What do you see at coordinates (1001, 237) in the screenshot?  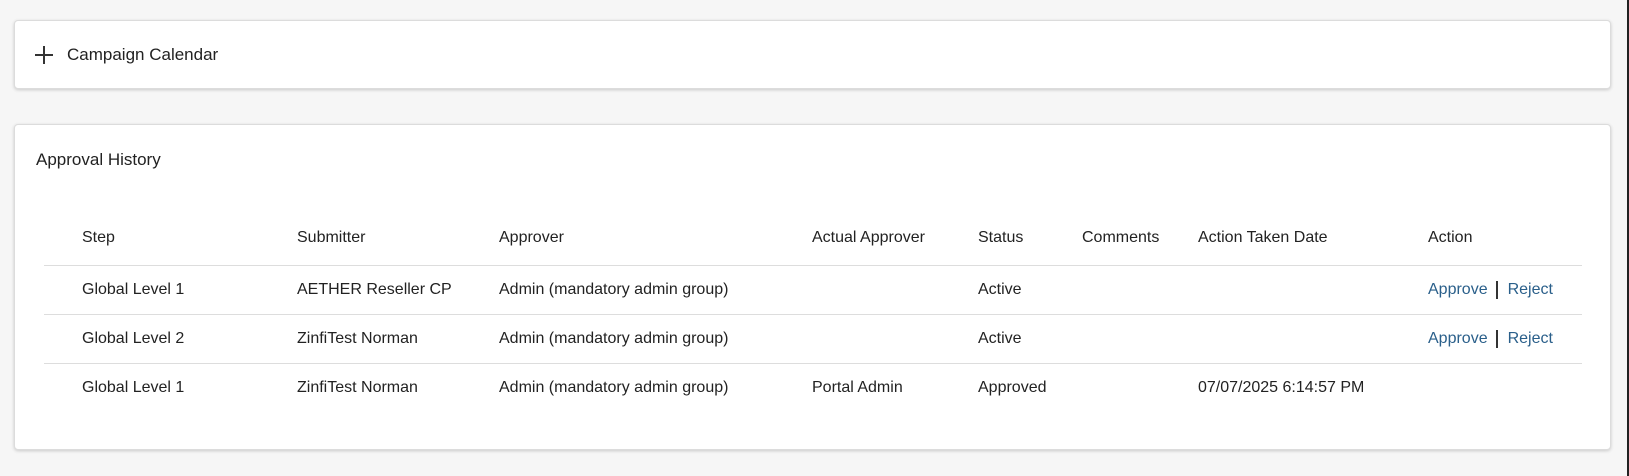 I see `column-header-status: Status` at bounding box center [1001, 237].